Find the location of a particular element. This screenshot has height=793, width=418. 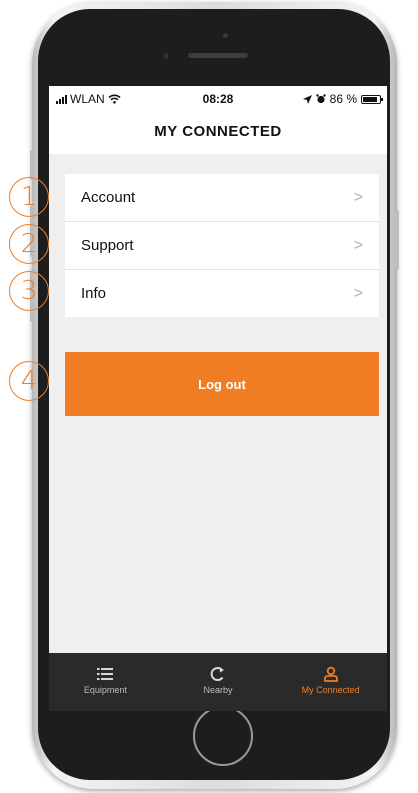

location-arrow-icon is located at coordinates (307, 99).